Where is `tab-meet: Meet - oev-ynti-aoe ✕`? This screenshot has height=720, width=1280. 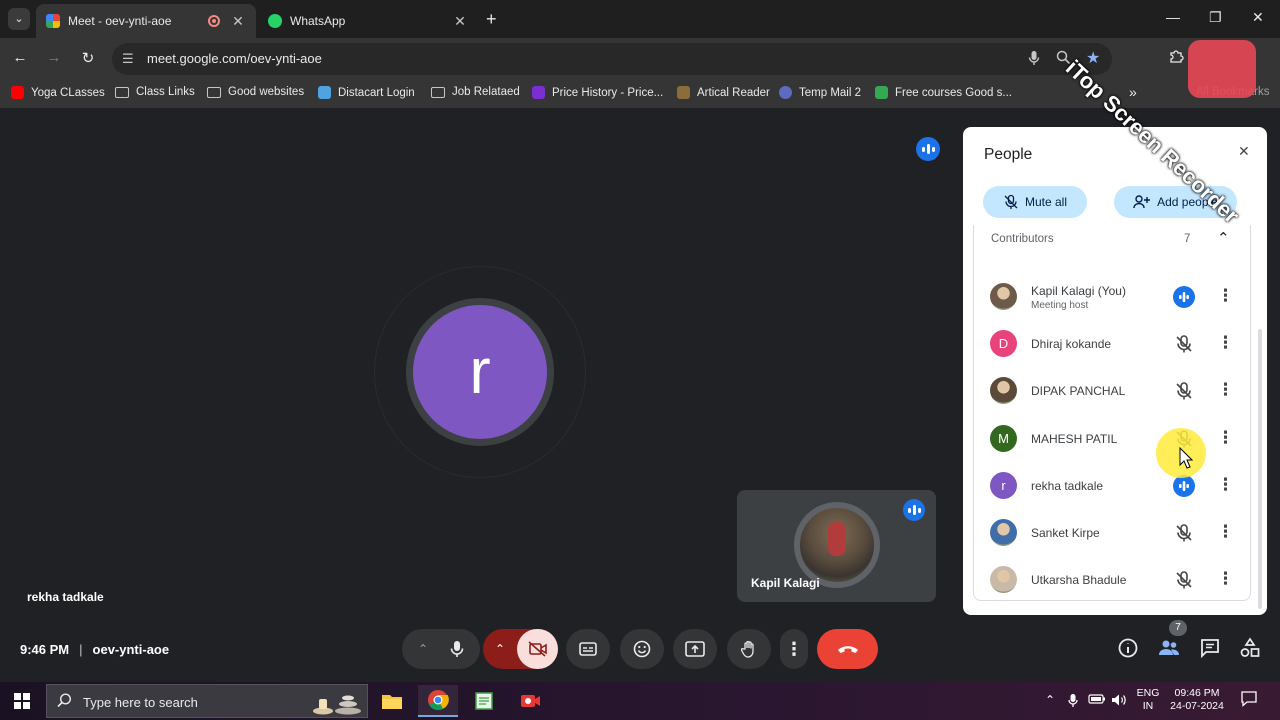
tab-meet: Meet - oev-ynti-aoe ✕ is located at coordinates (146, 21).